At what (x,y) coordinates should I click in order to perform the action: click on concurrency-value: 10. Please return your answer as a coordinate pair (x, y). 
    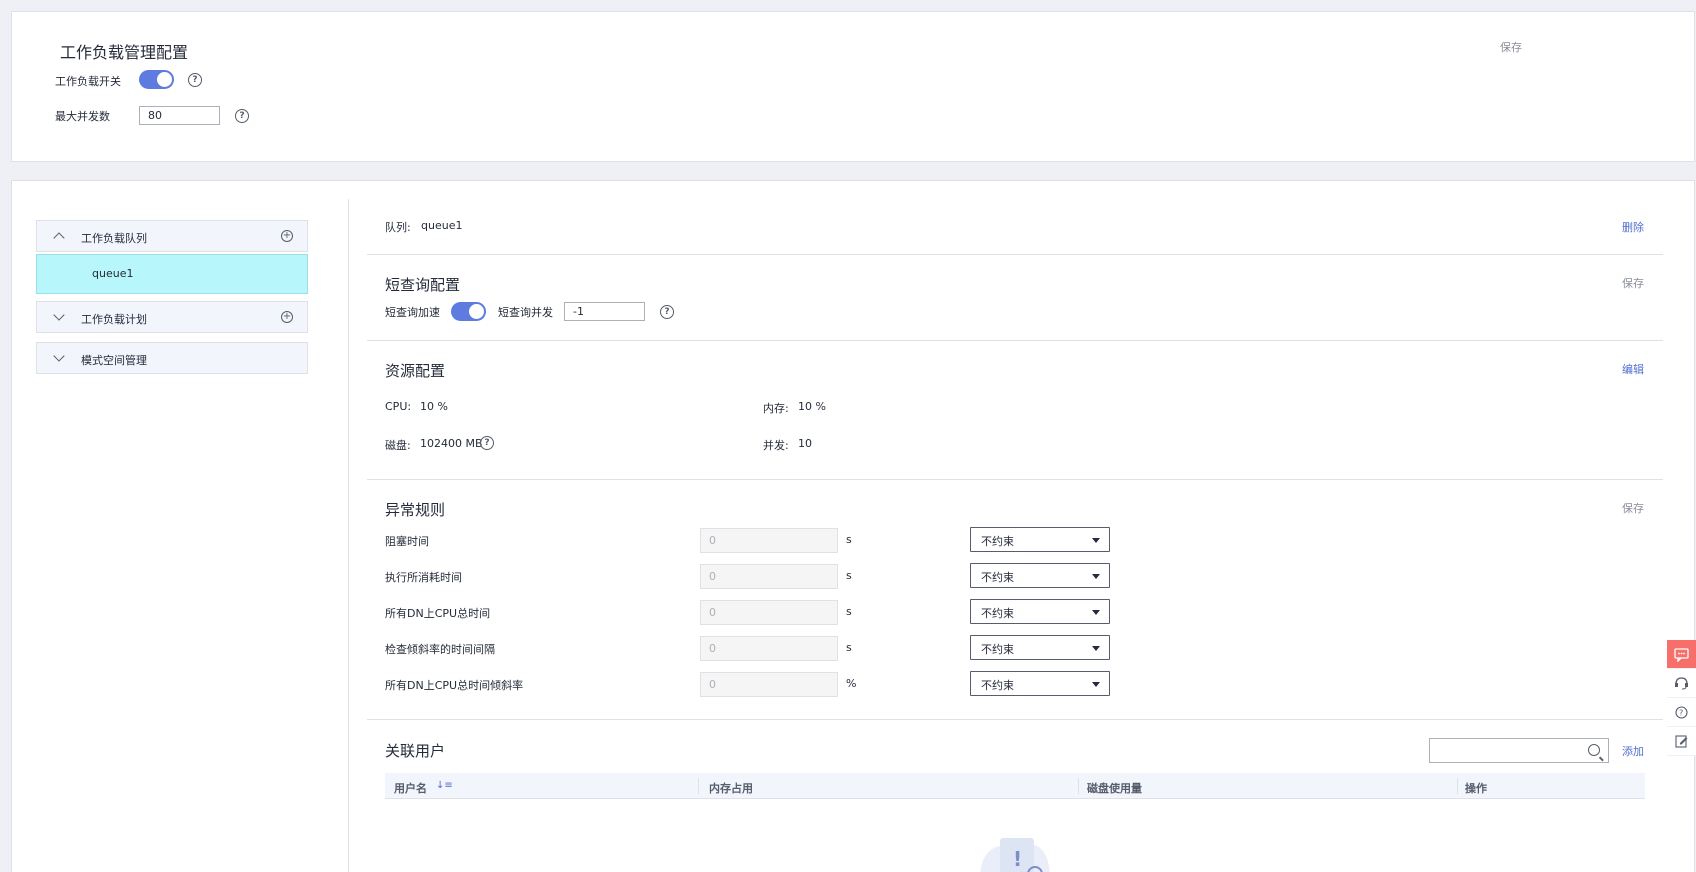
    Looking at the image, I should click on (805, 443).